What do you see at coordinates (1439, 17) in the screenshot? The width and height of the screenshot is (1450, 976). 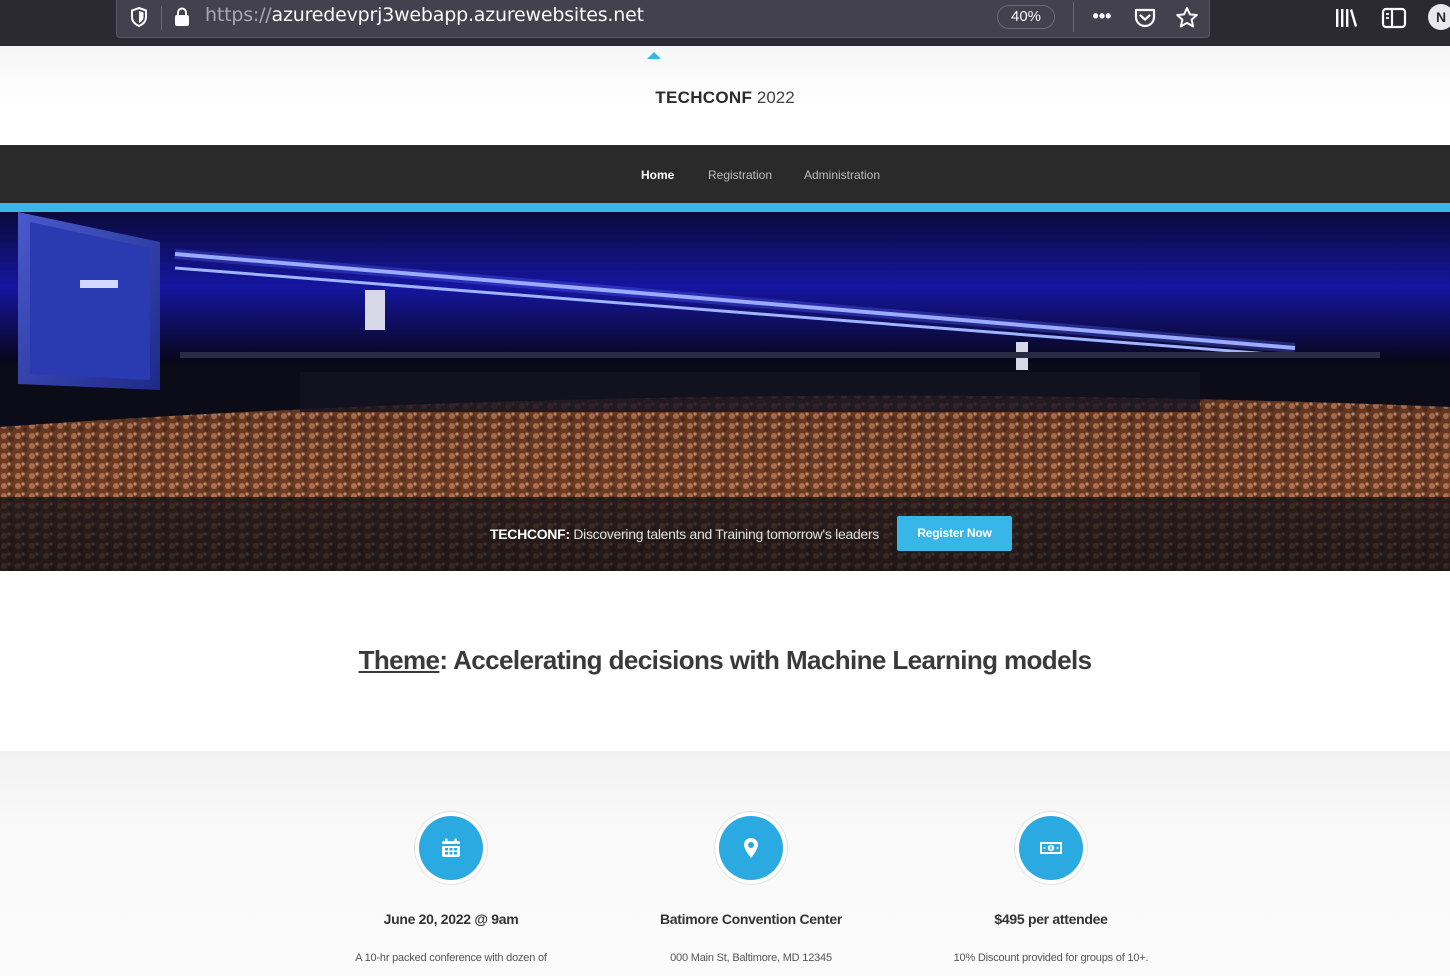 I see `account-avatar: N` at bounding box center [1439, 17].